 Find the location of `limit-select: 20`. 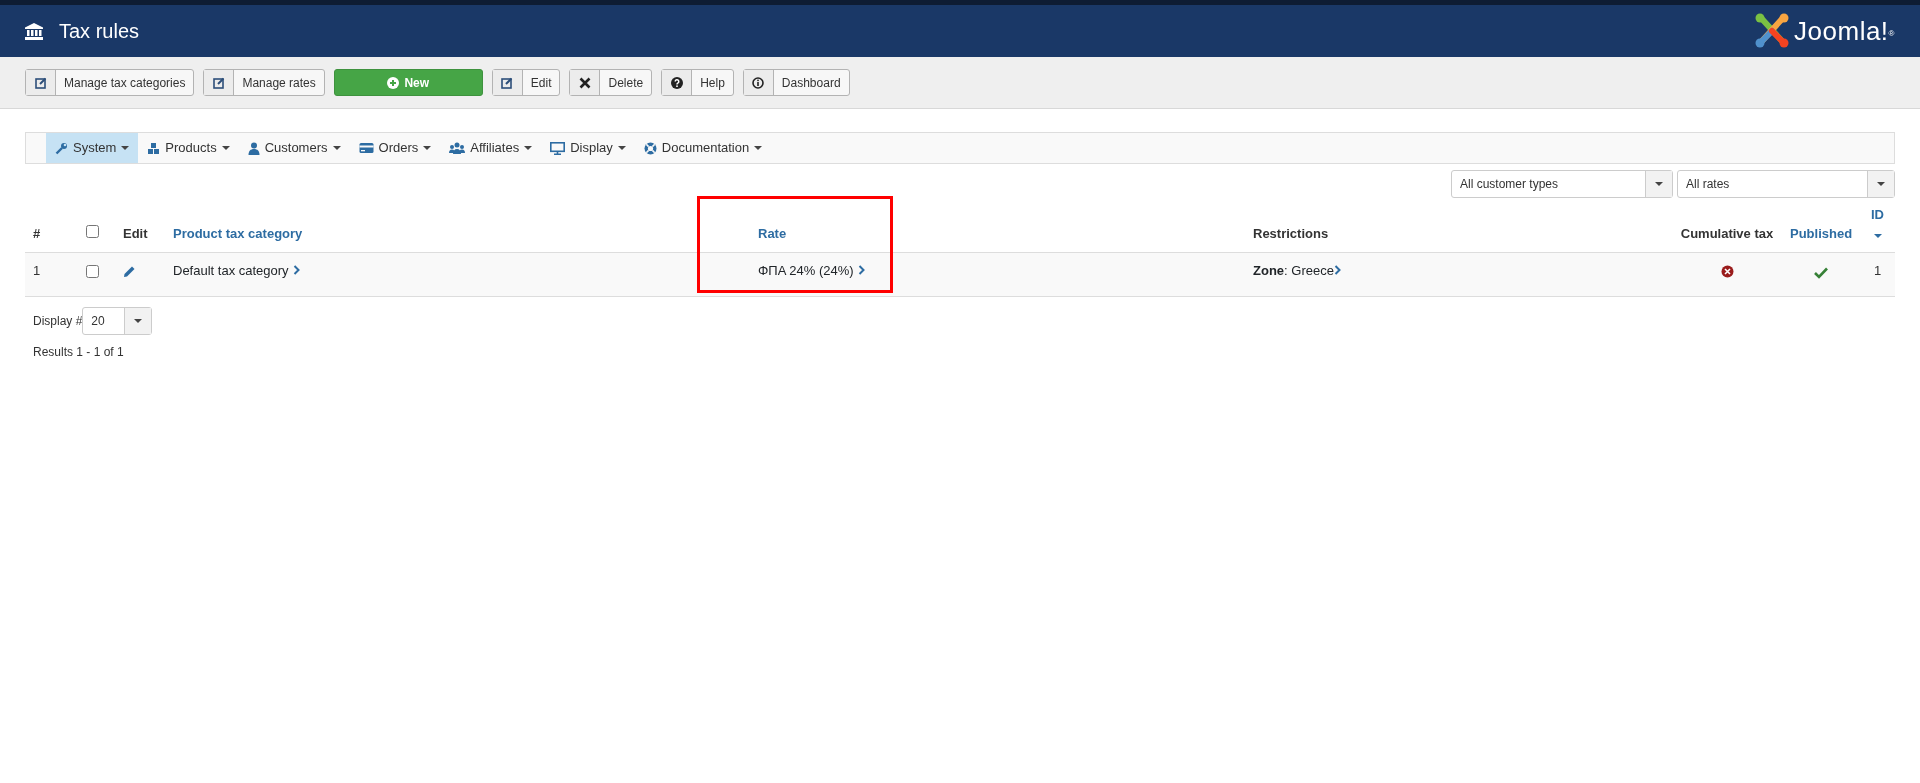

limit-select: 20 is located at coordinates (117, 320).